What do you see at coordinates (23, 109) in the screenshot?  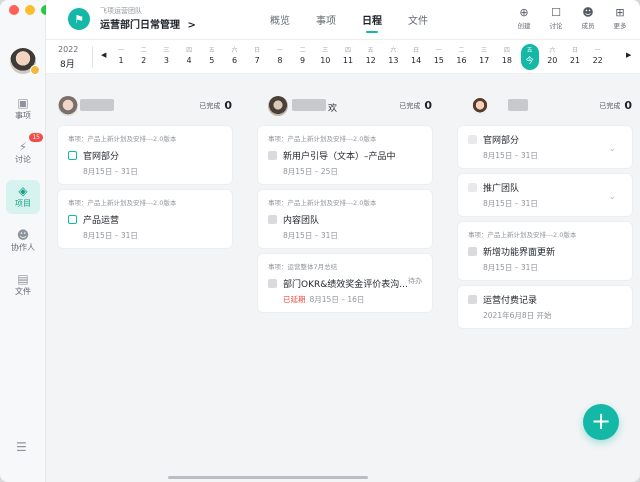 I see `sidebar-item-tasks: ▣ 事项` at bounding box center [23, 109].